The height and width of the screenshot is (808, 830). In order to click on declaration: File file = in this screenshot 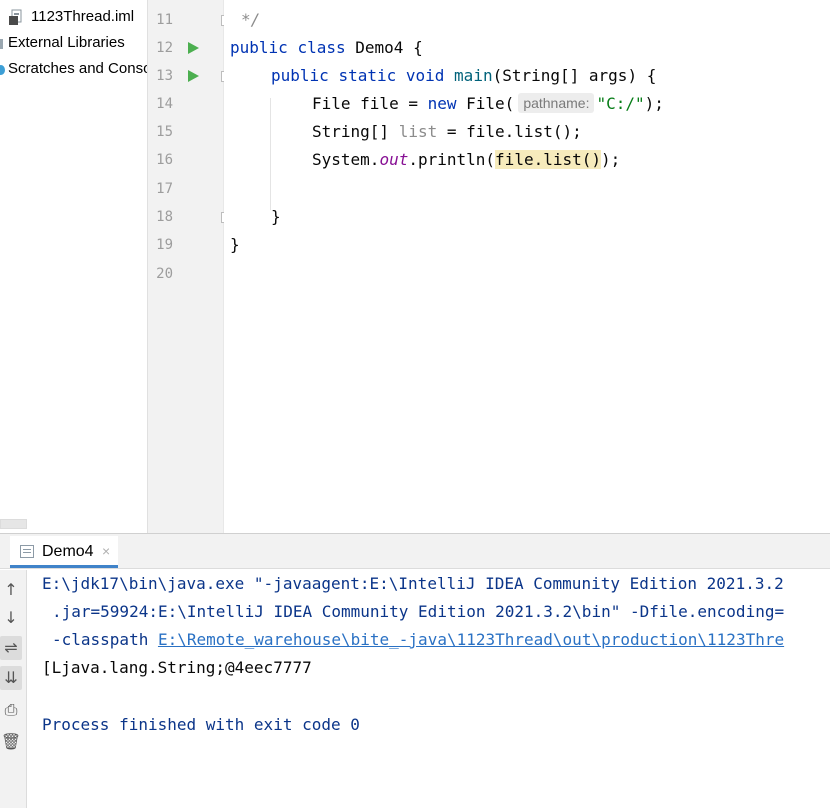, I will do `click(370, 103)`.